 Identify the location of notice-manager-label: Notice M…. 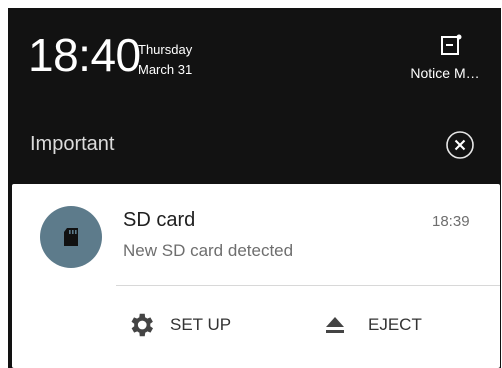
(445, 73).